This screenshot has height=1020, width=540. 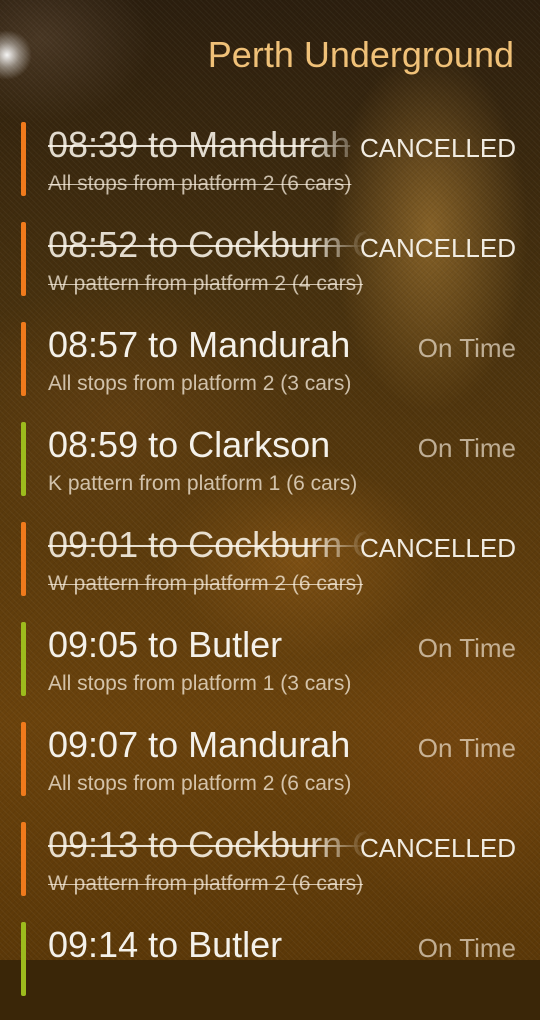 What do you see at coordinates (208, 844) in the screenshot?
I see `departure-title: 09:13 to Cockburn Central` at bounding box center [208, 844].